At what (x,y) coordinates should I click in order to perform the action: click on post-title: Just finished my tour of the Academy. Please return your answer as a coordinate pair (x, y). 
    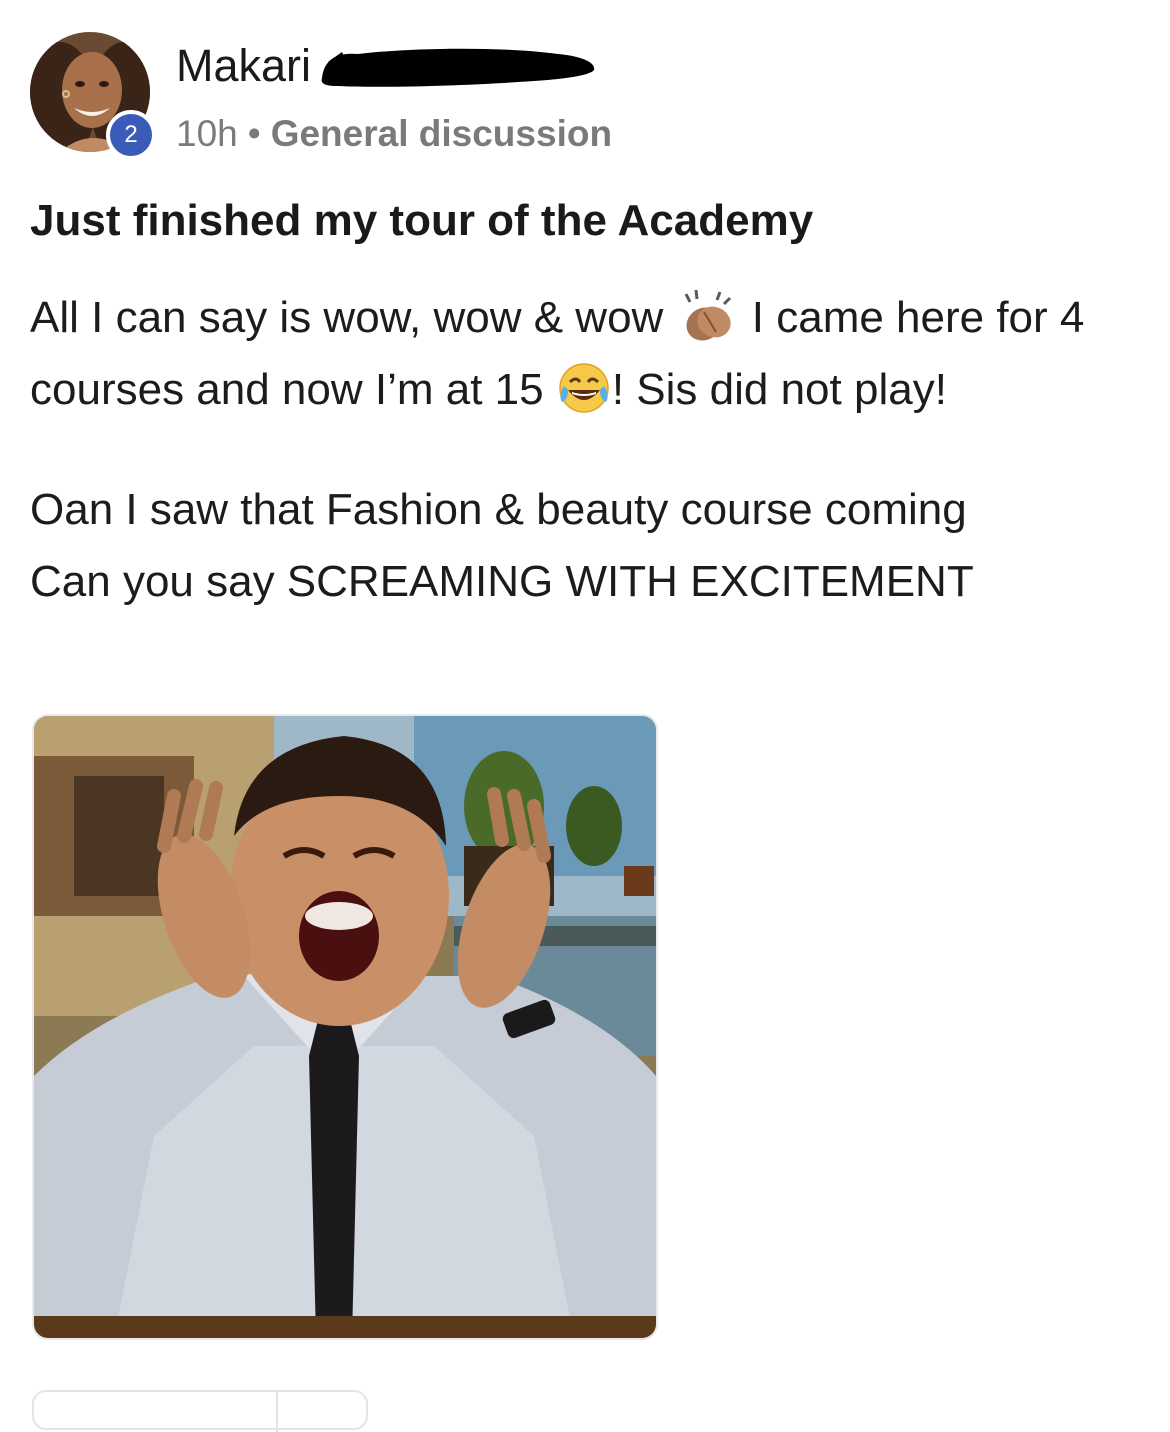
    Looking at the image, I should click on (422, 220).